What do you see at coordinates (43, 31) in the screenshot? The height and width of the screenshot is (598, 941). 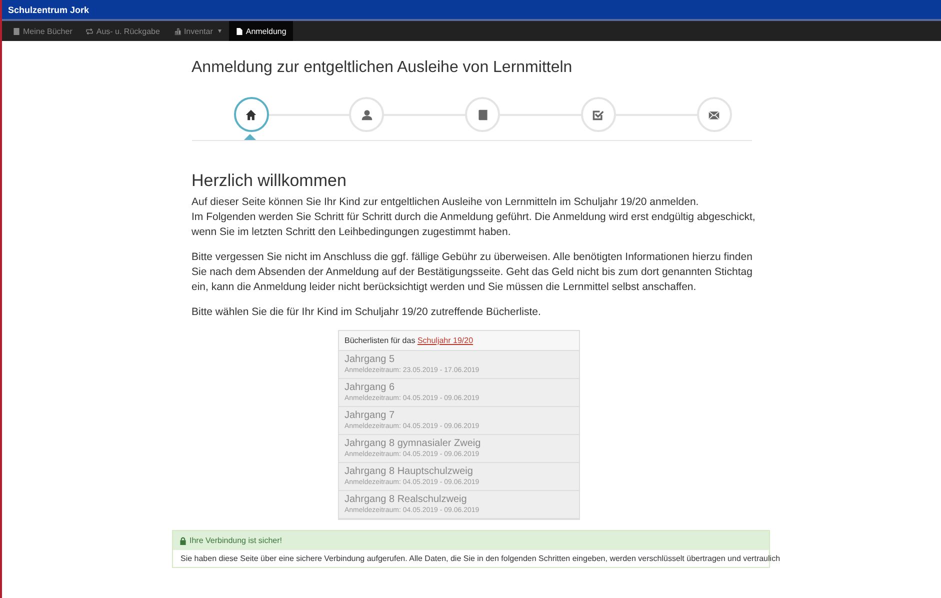 I see `nav-tab: Meine Bücher` at bounding box center [43, 31].